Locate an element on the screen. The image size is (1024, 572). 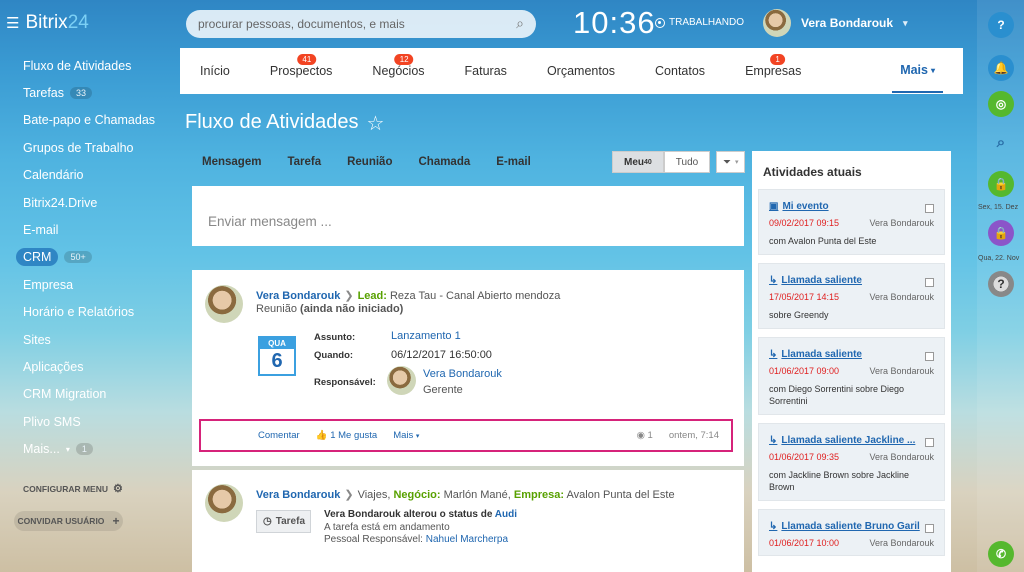
left-menu-item: Tarefas 33 is located at coordinates (85, 92).